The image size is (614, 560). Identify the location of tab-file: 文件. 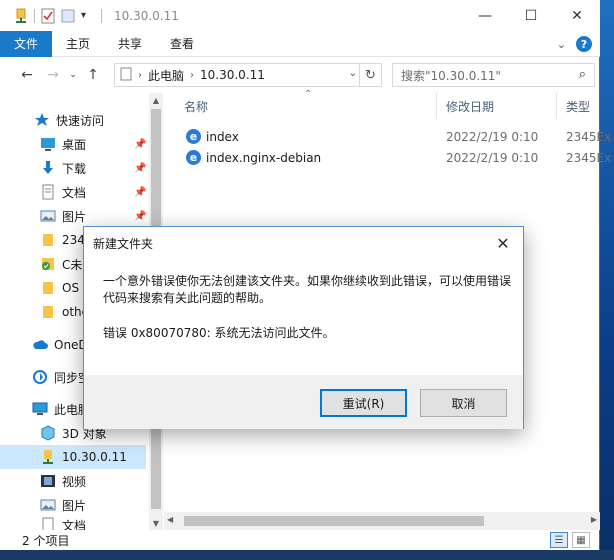
(26, 43).